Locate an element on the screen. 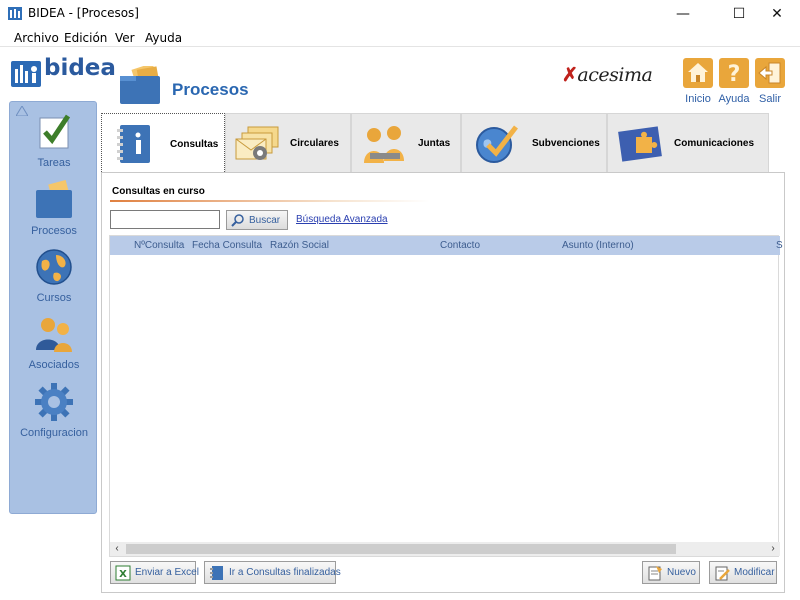 This screenshot has height=600, width=800. sidebar-item-asociados: Asociados is located at coordinates (54, 342).